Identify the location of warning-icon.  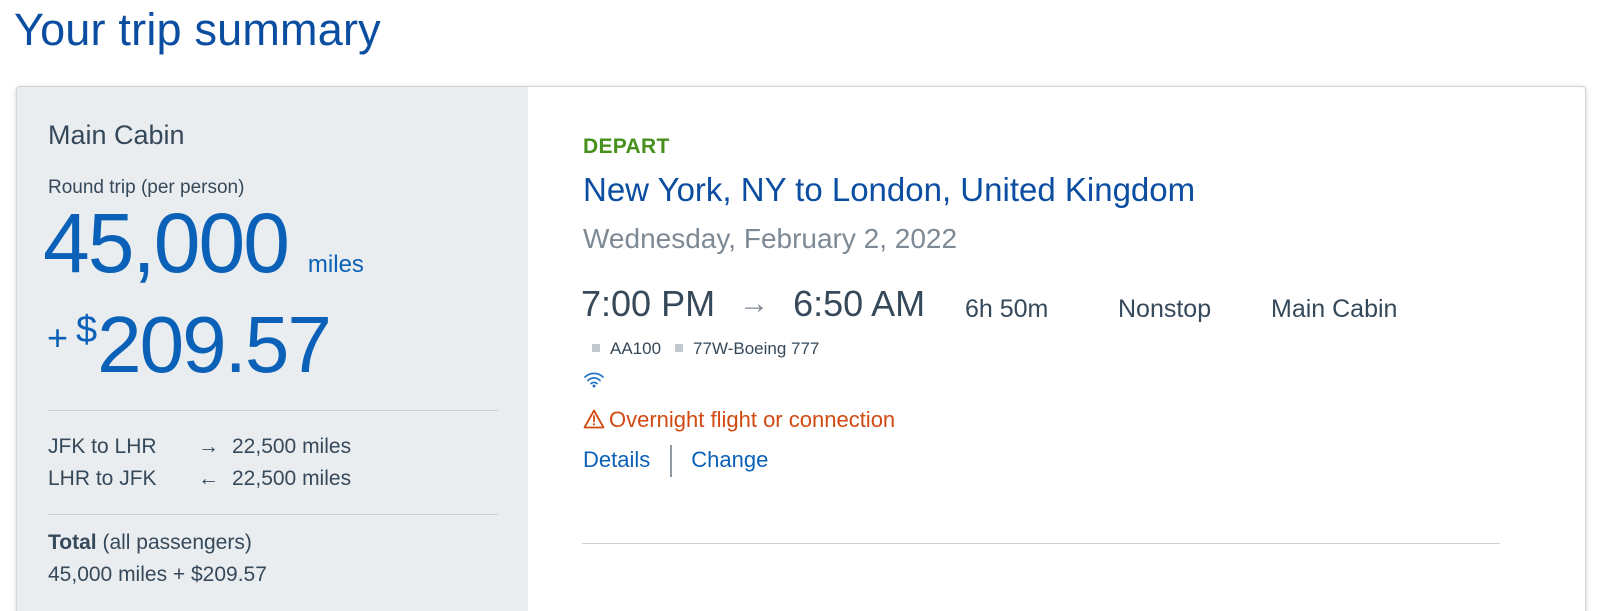
(594, 419).